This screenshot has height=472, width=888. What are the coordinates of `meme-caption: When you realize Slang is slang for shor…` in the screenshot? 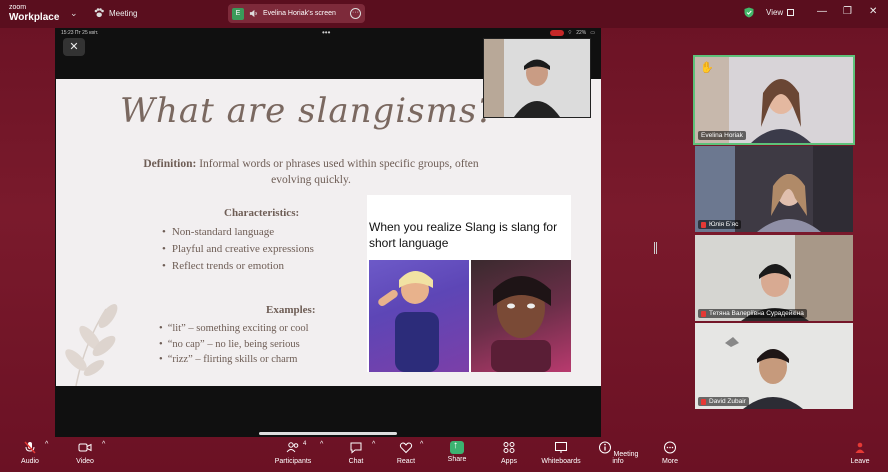 It's located at (463, 235).